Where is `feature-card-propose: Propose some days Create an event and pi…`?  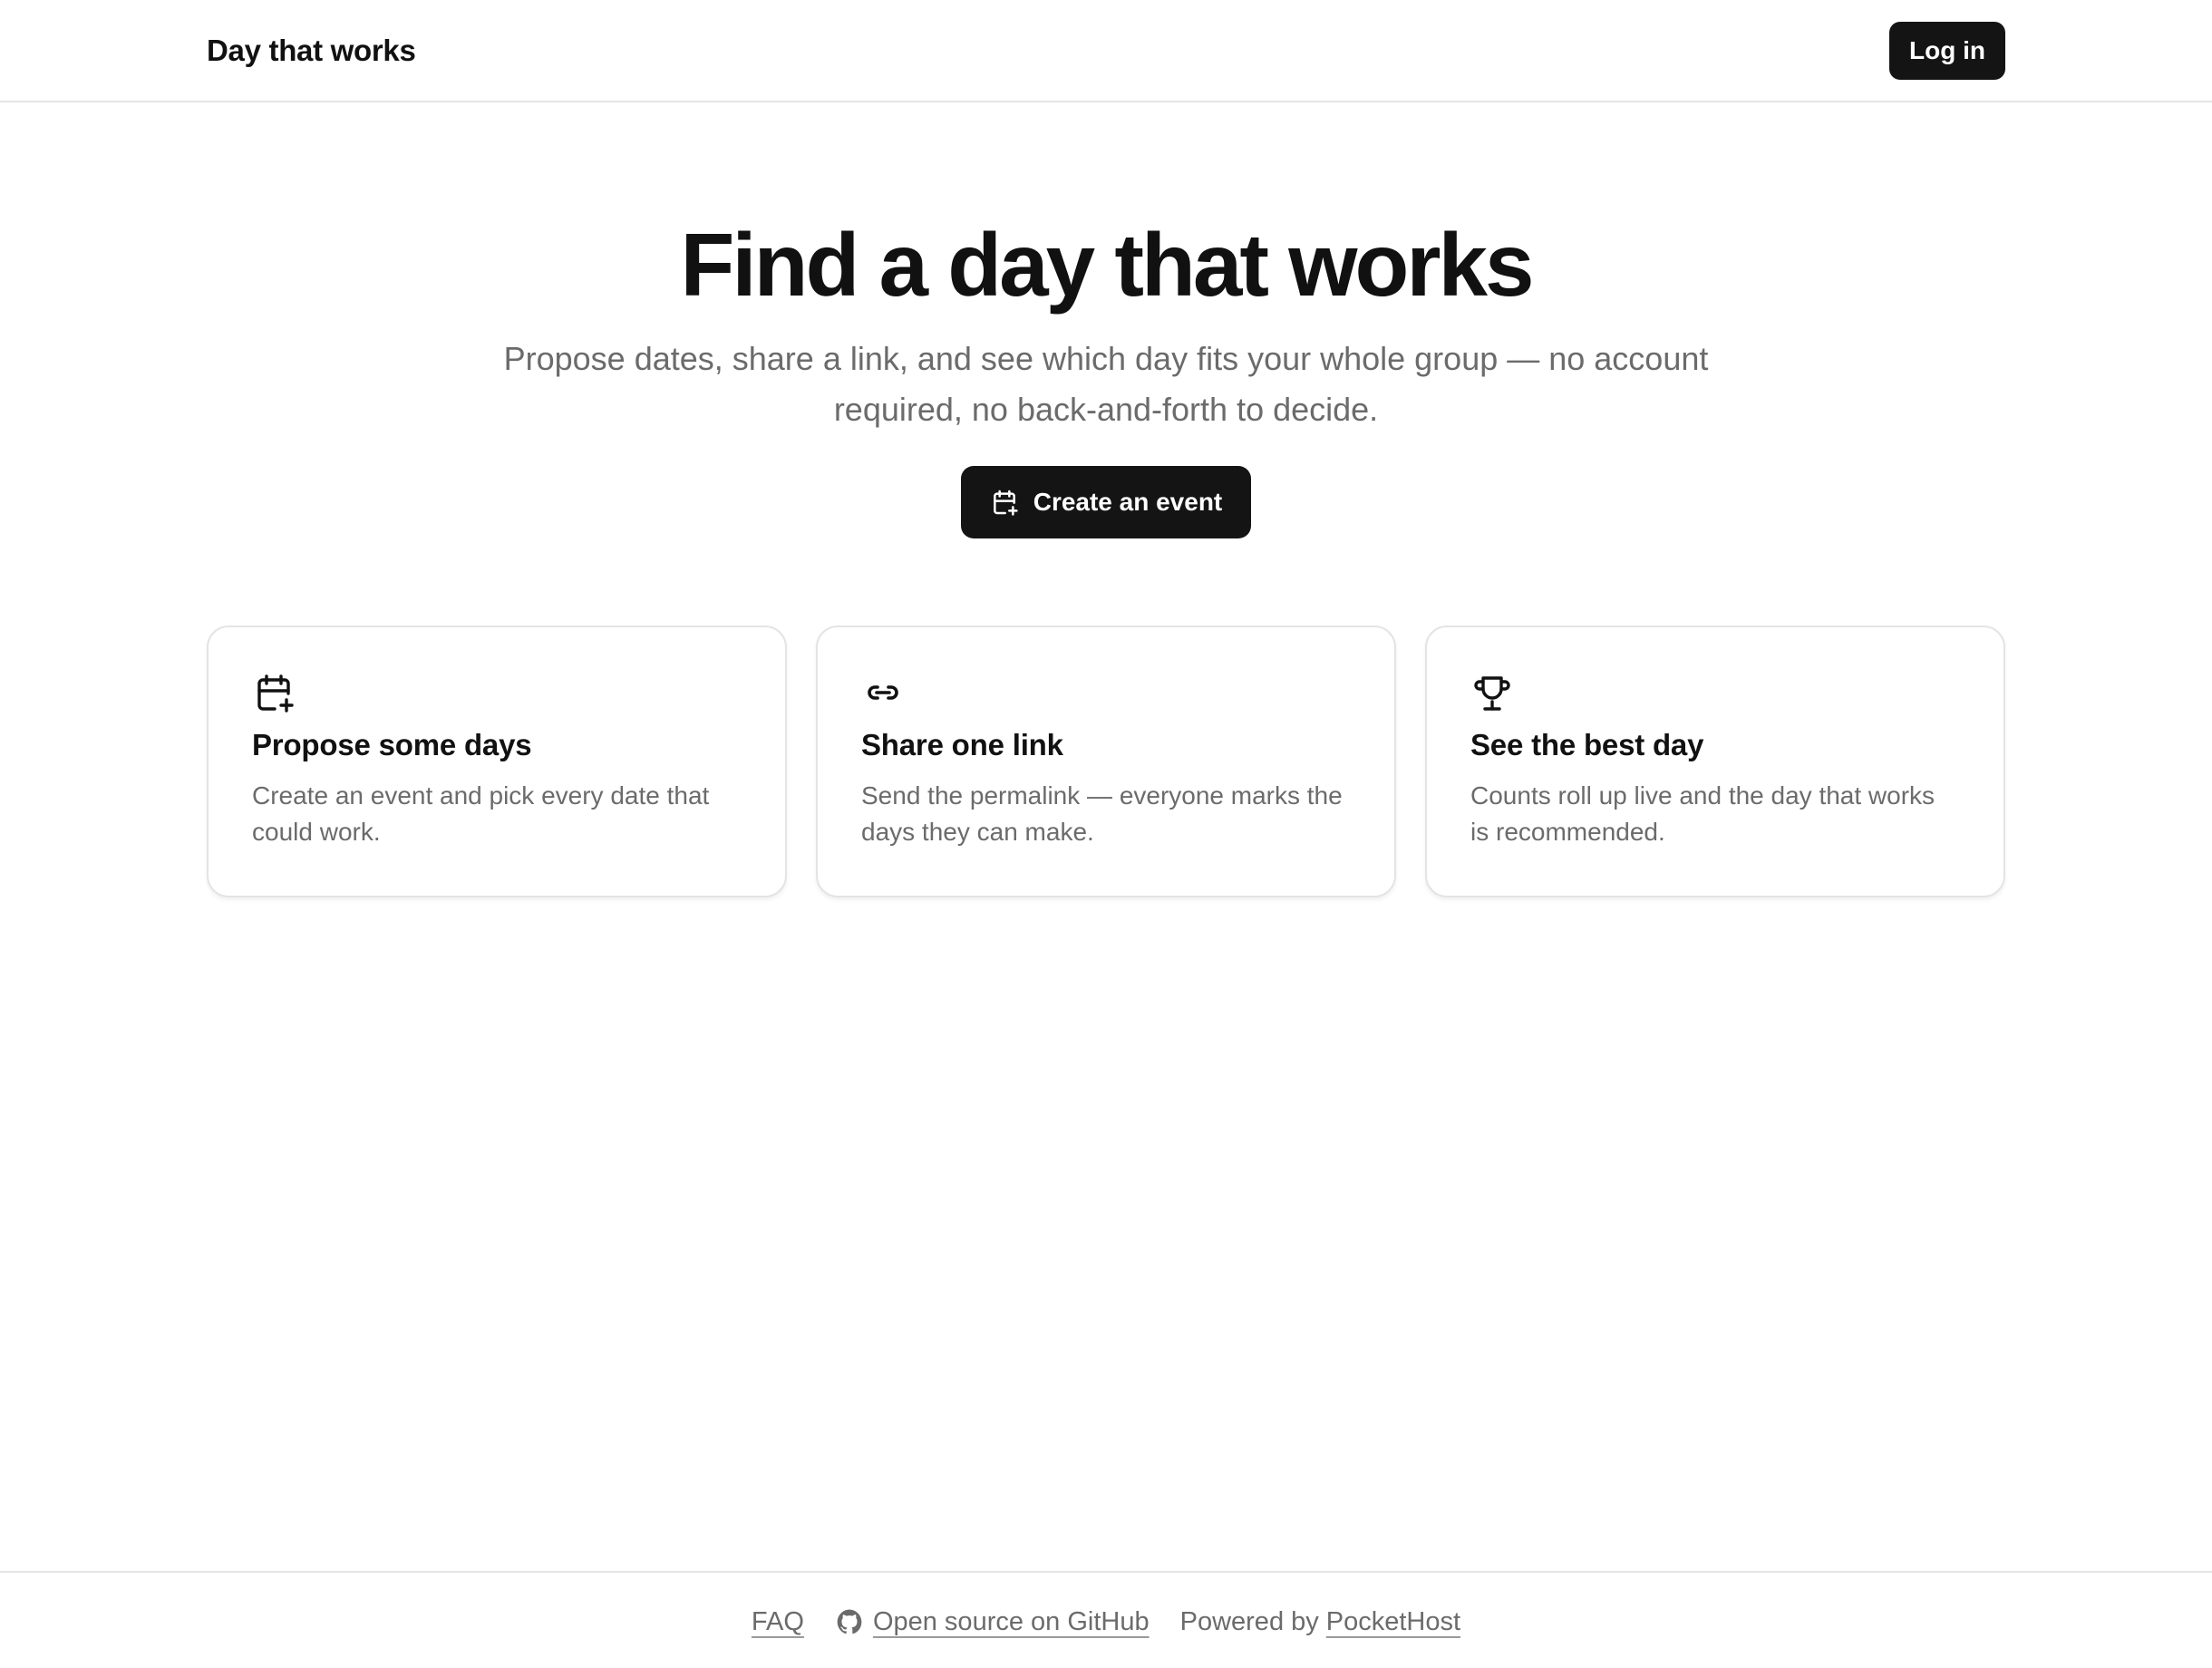
feature-card-propose: Propose some days Create an event and pi… is located at coordinates (497, 761).